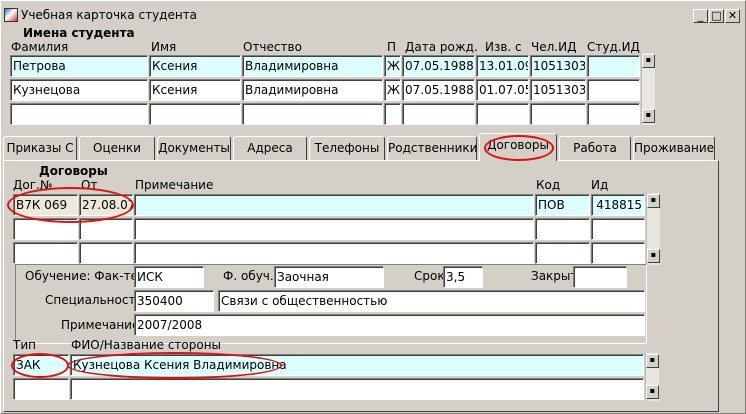 The width and height of the screenshot is (746, 414). What do you see at coordinates (562, 205) in the screenshot?
I see `contract-code-field: ПОВ` at bounding box center [562, 205].